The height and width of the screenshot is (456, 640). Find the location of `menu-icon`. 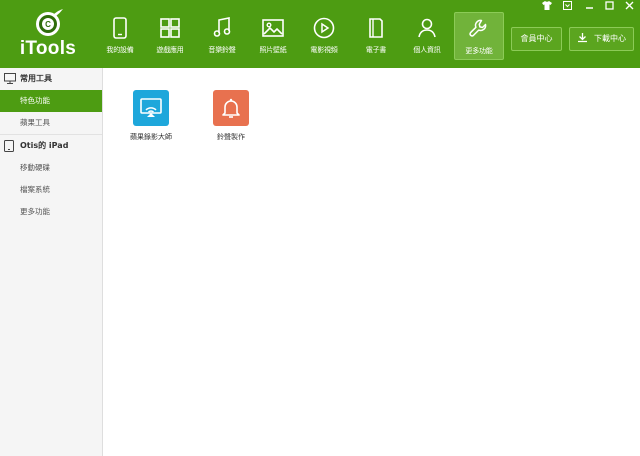

menu-icon is located at coordinates (567, 5).